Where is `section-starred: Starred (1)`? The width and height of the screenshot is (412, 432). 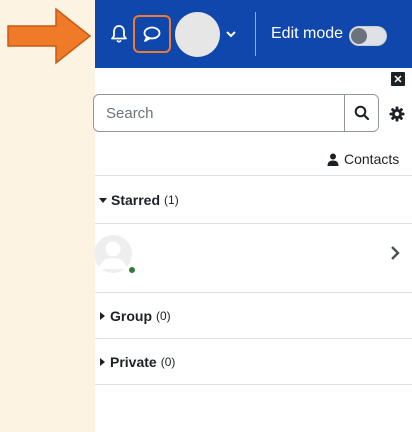
section-starred: Starred (1) is located at coordinates (139, 200).